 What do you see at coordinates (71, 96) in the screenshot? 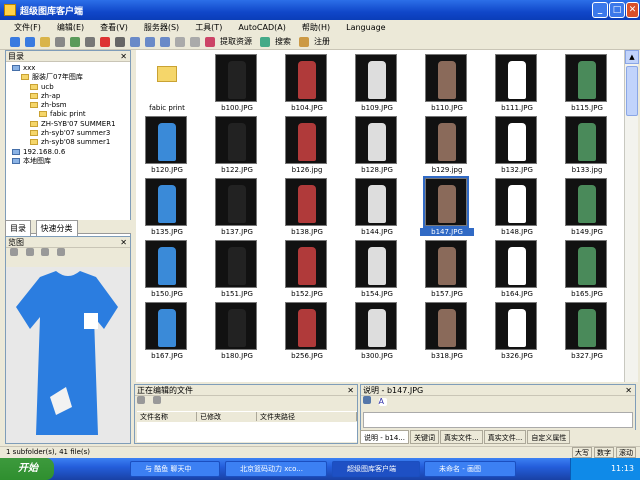
I see `tree-item: zh-ap` at bounding box center [71, 96].